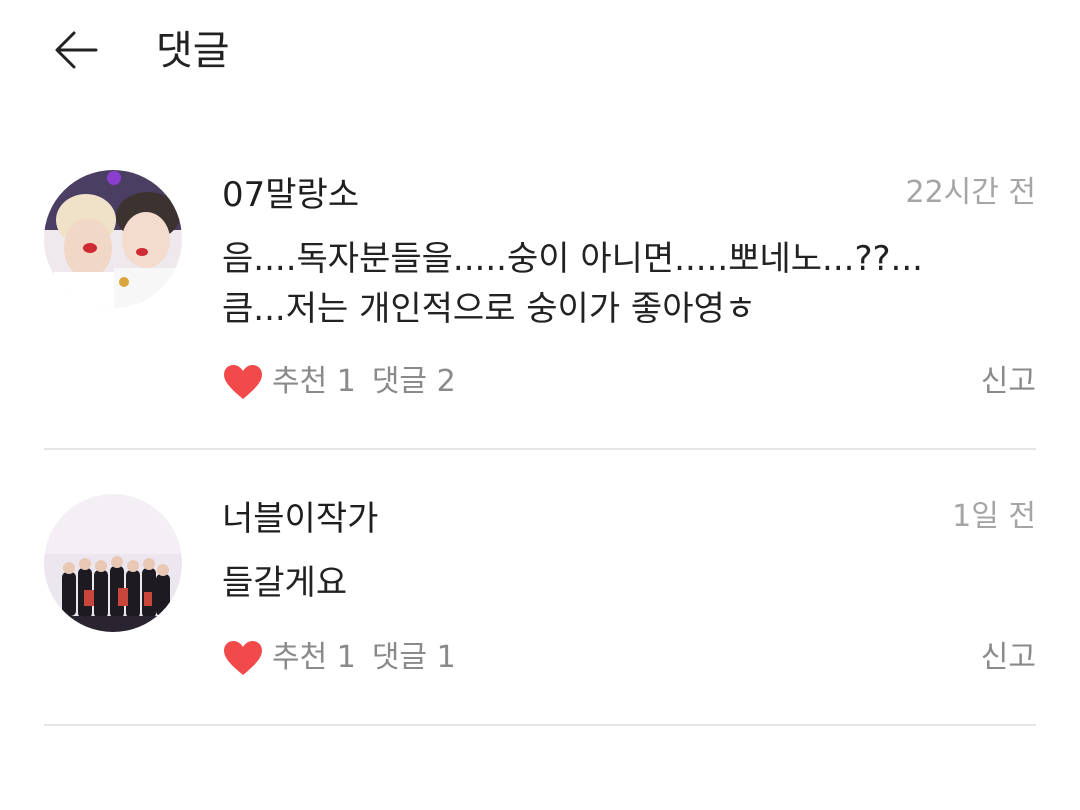  What do you see at coordinates (970, 192) in the screenshot?
I see `comment-timestamp: 22시간 전` at bounding box center [970, 192].